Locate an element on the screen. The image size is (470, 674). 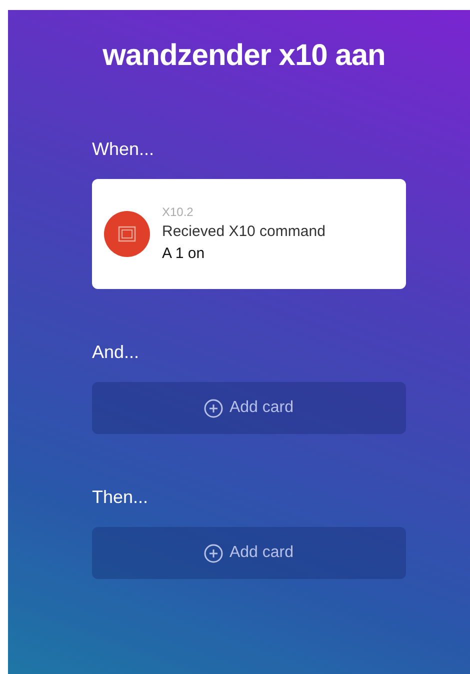
page-title: wandzender x10 aan is located at coordinates (244, 56).